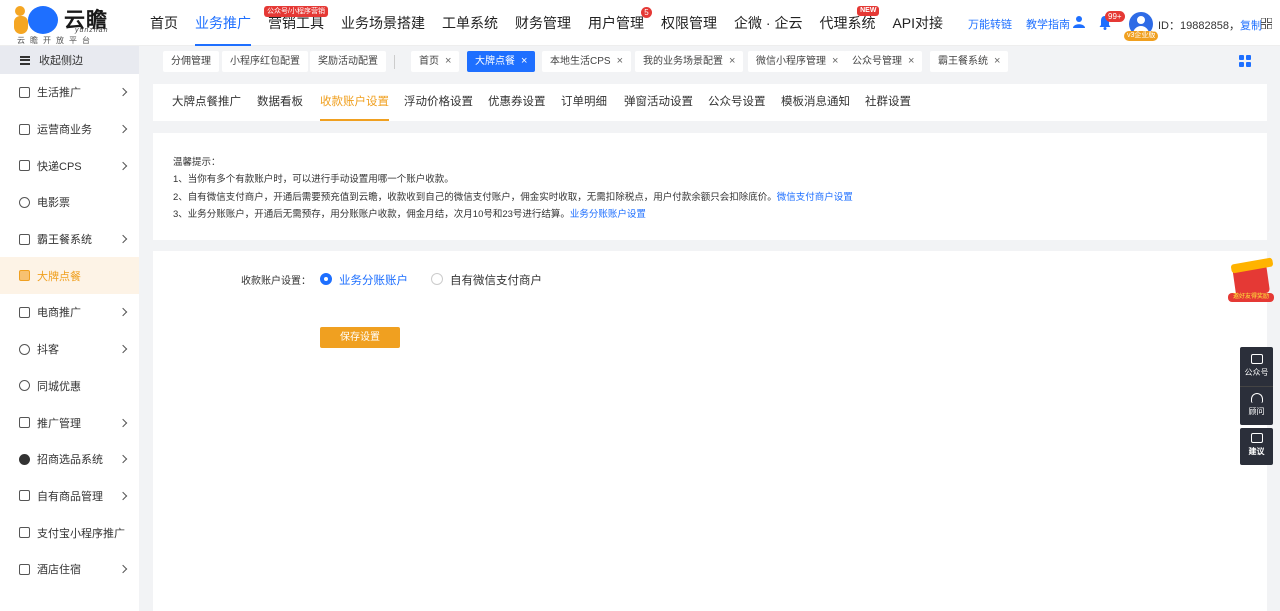  I want to click on open-tab: 公众号管理 ×, so click(883, 61).